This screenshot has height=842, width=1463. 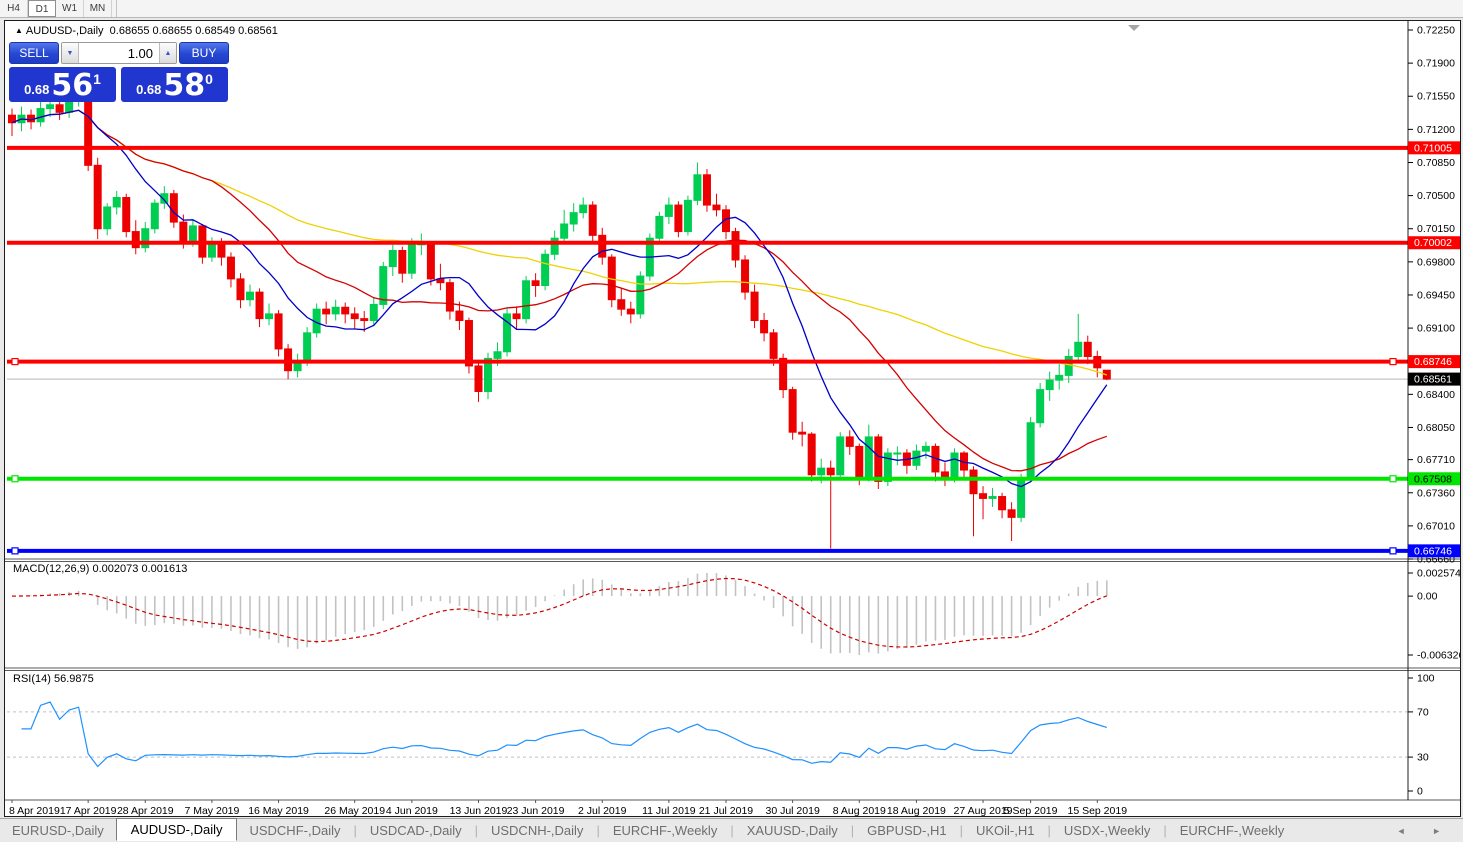 What do you see at coordinates (1438, 574) in the screenshot?
I see `macd-scale-tick: 0.002574` at bounding box center [1438, 574].